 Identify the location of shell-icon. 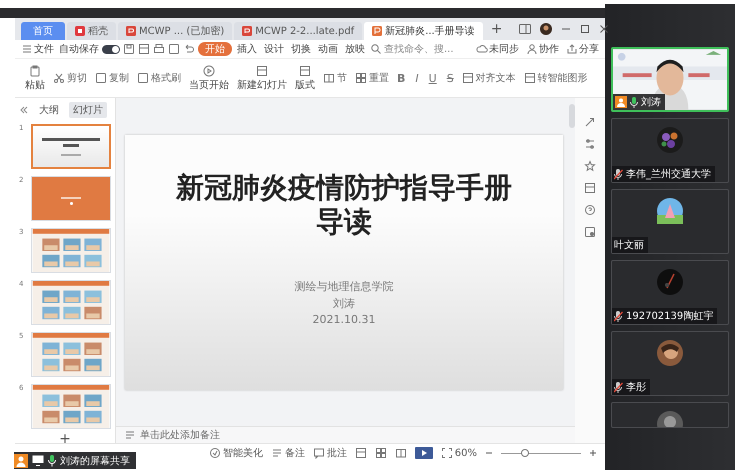
(80, 31).